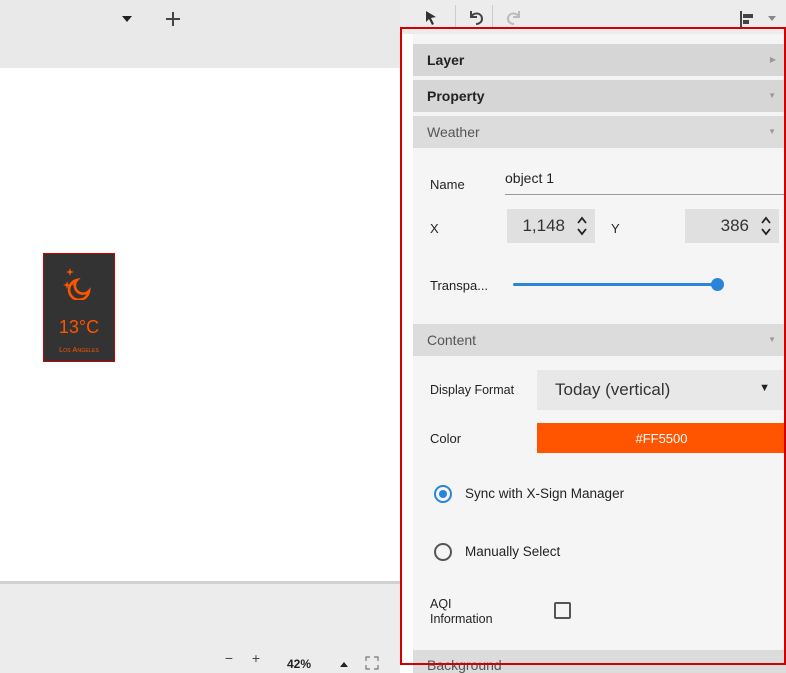 This screenshot has height=673, width=786. Describe the element at coordinates (372, 663) in the screenshot. I see `fit-screen-icon` at that location.